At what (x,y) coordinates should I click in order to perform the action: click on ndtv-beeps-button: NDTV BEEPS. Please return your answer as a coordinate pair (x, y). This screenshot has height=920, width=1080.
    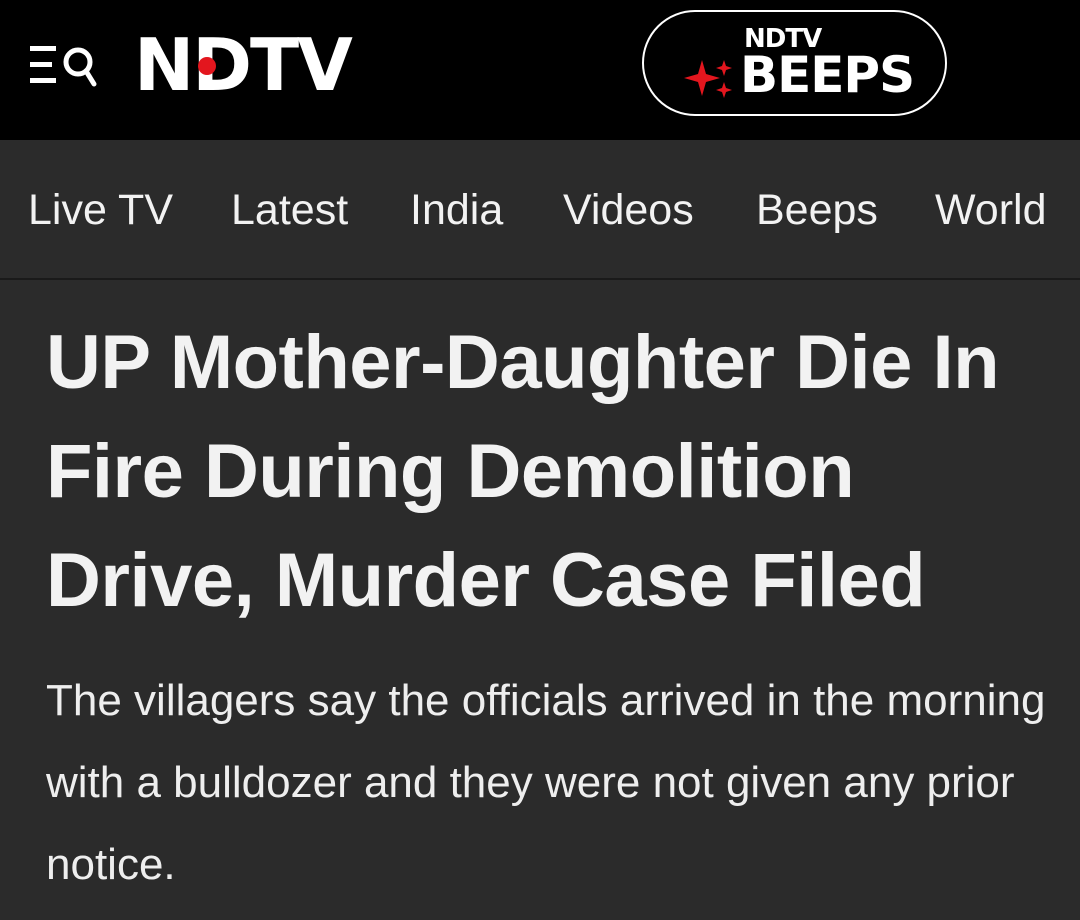
    Looking at the image, I should click on (794, 63).